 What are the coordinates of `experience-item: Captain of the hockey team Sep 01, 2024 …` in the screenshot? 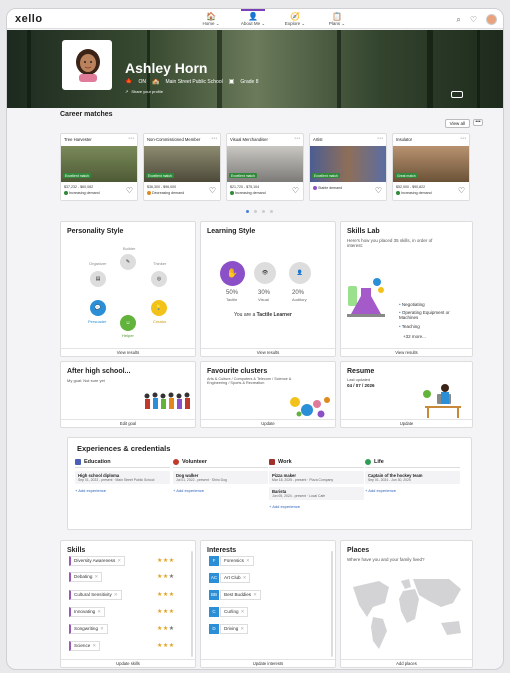 It's located at (412, 477).